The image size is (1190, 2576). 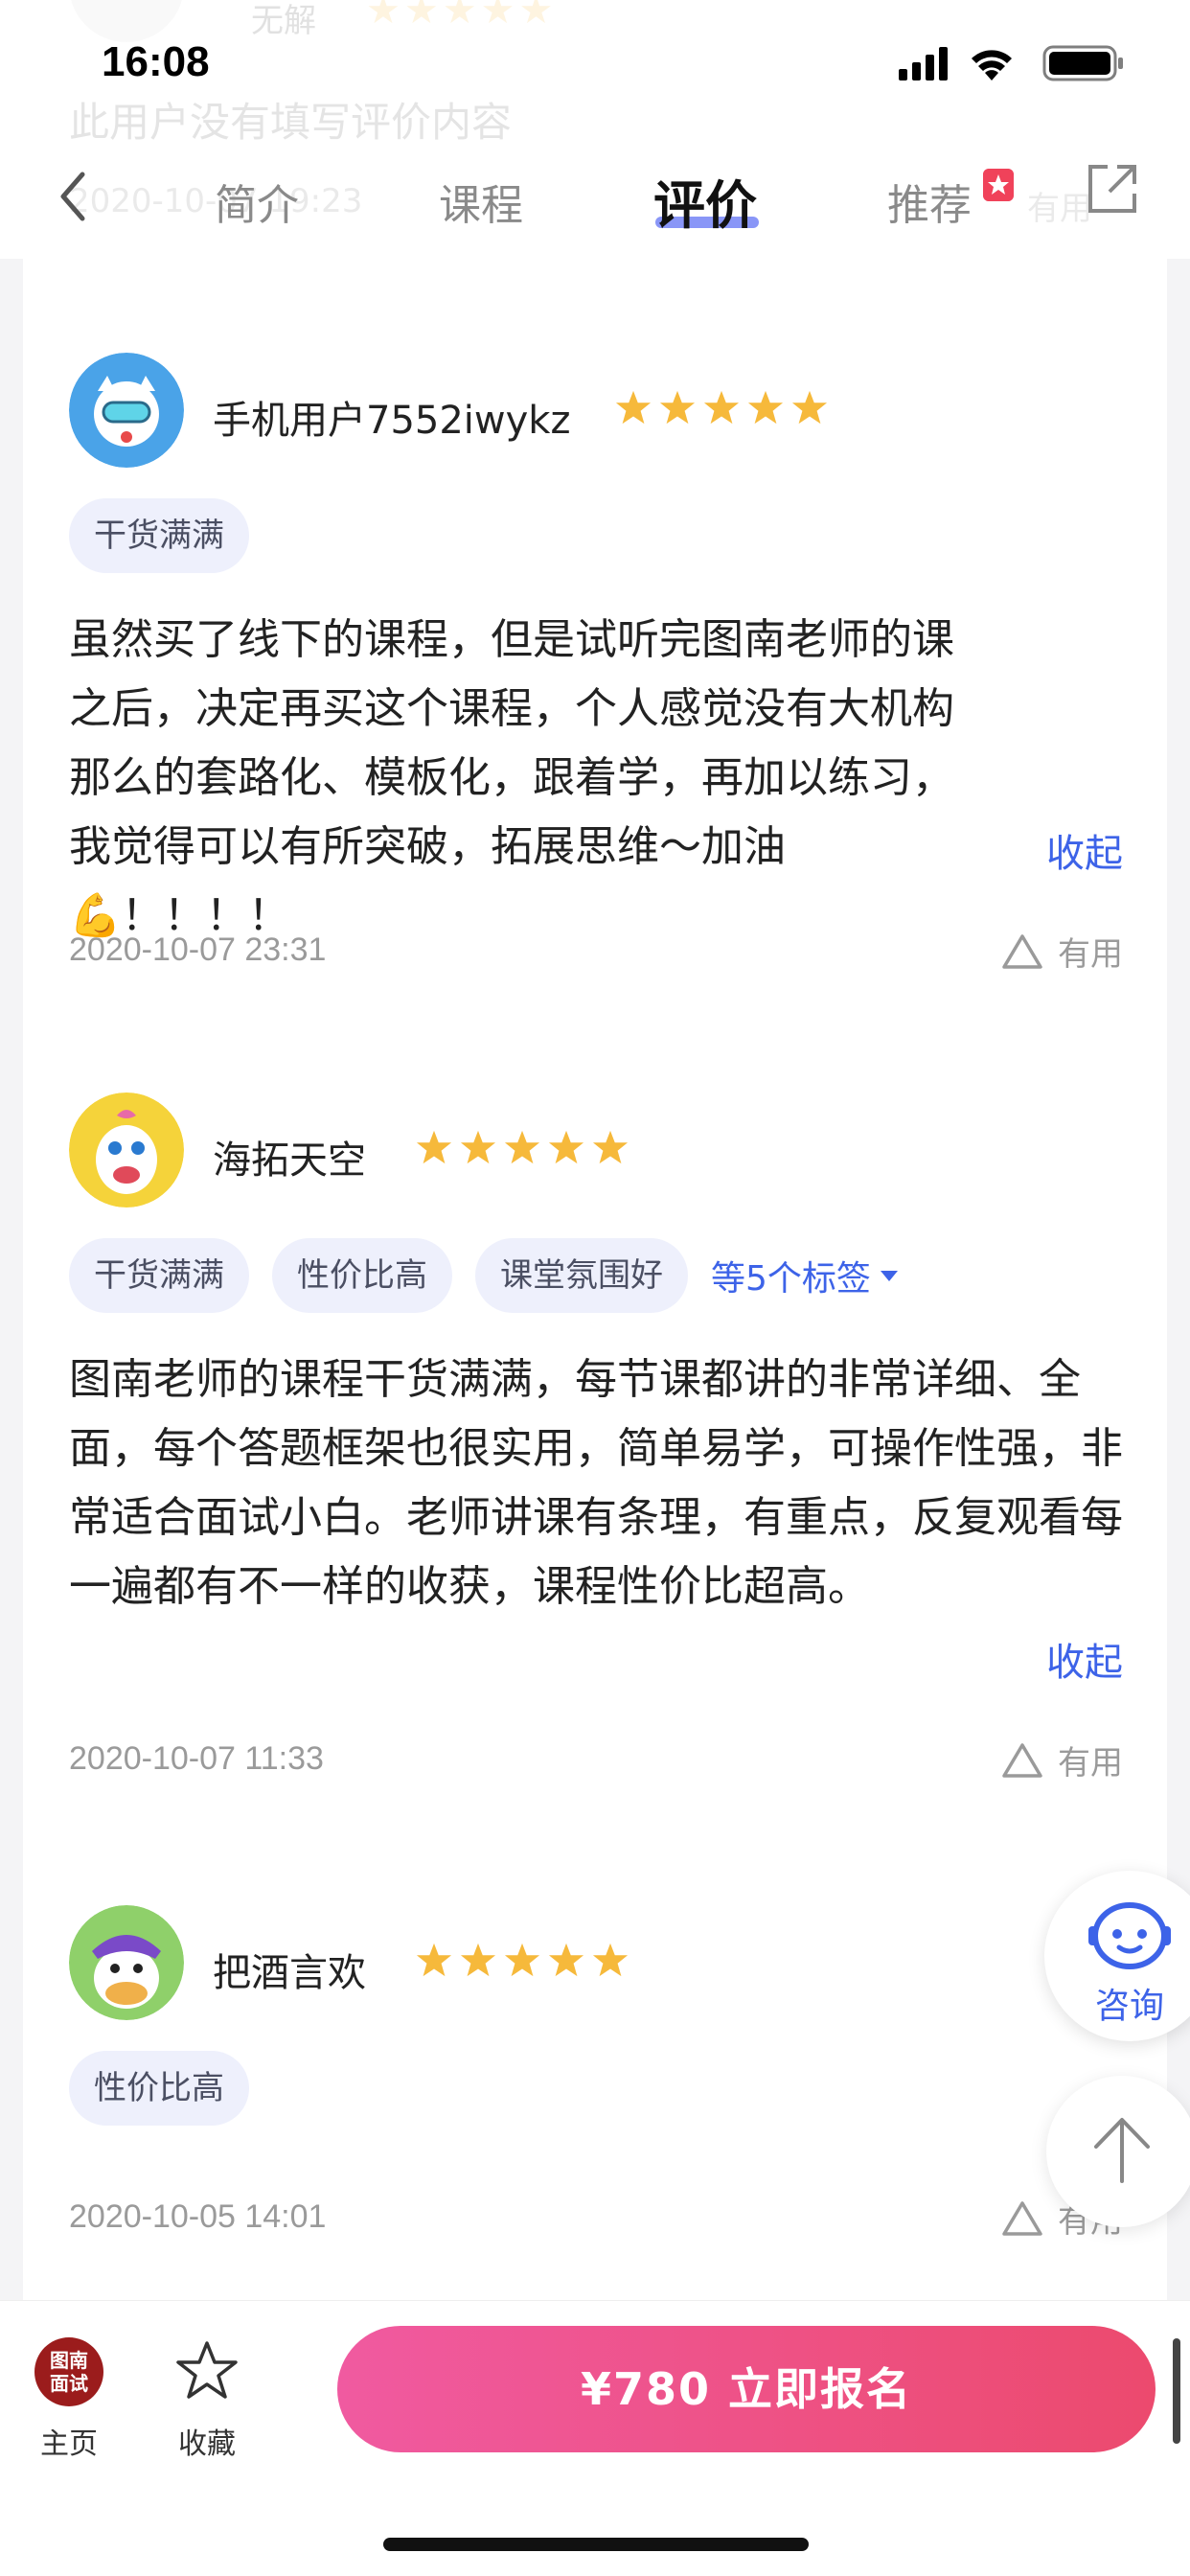 I want to click on logo-text-top: 图南, so click(x=69, y=2360).